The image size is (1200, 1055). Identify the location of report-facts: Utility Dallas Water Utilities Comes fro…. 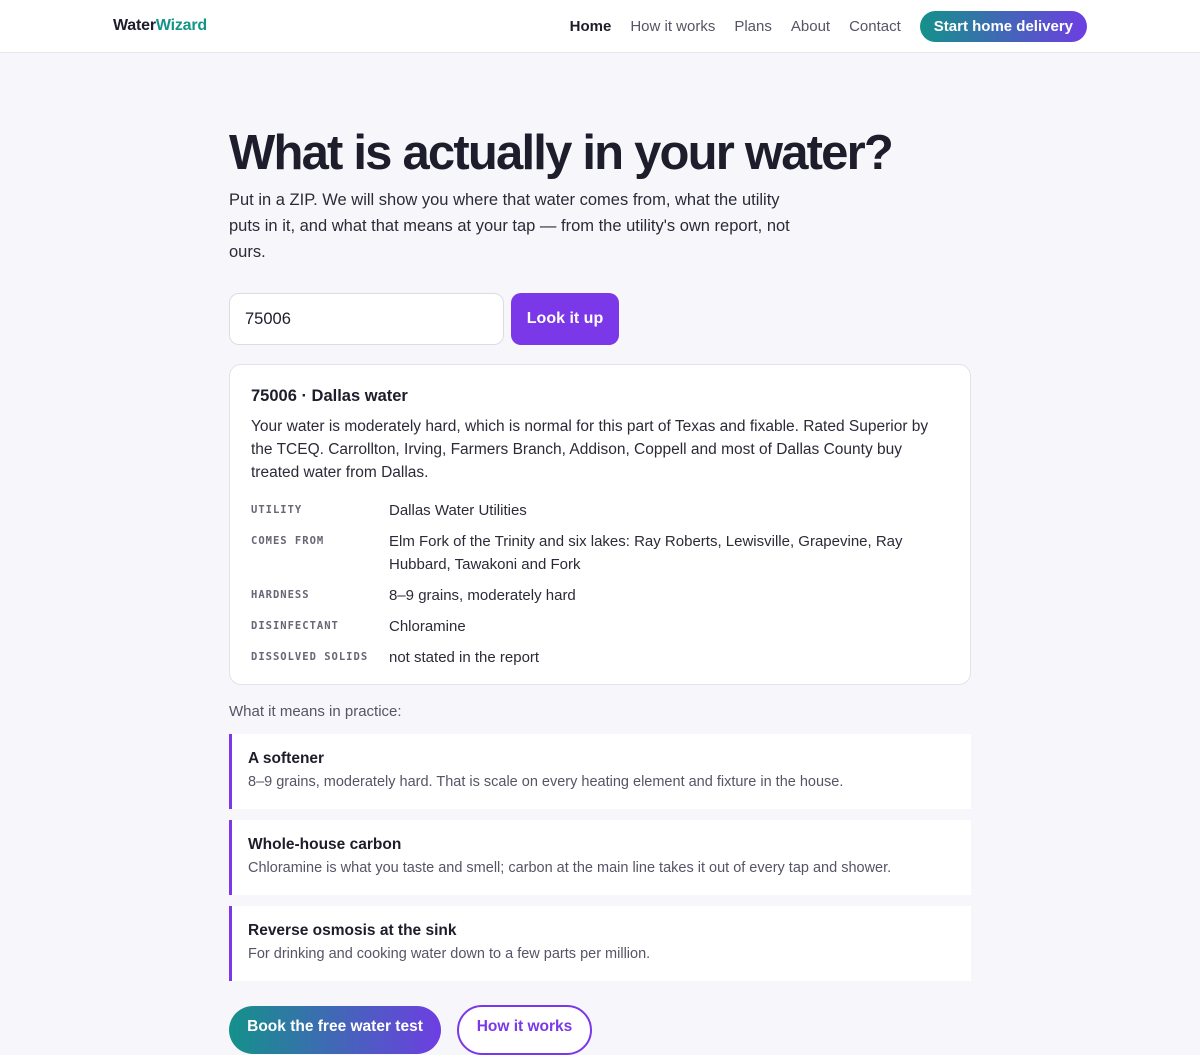
(600, 584).